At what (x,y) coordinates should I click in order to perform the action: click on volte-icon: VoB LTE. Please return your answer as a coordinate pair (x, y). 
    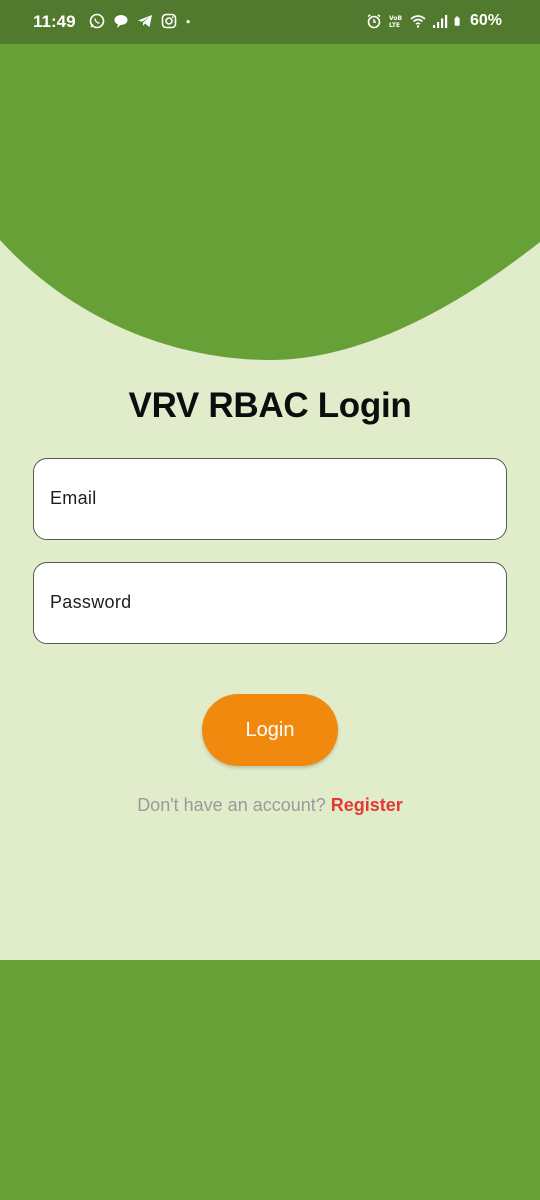
    Looking at the image, I should click on (395, 22).